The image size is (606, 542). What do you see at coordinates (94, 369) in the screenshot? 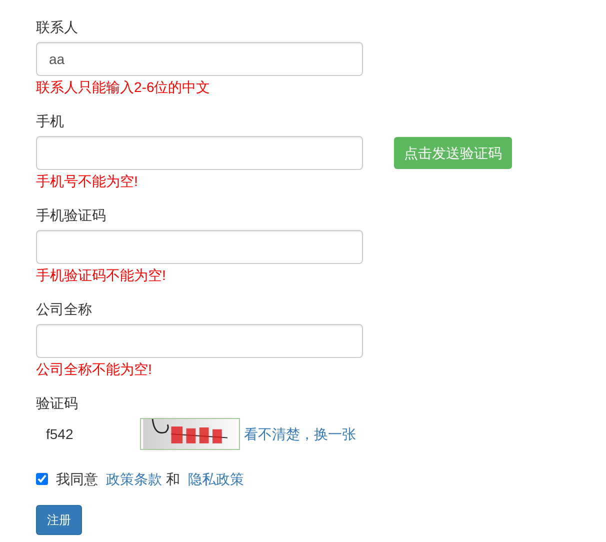
I see `error-message: 公司全称不能为空!` at bounding box center [94, 369].